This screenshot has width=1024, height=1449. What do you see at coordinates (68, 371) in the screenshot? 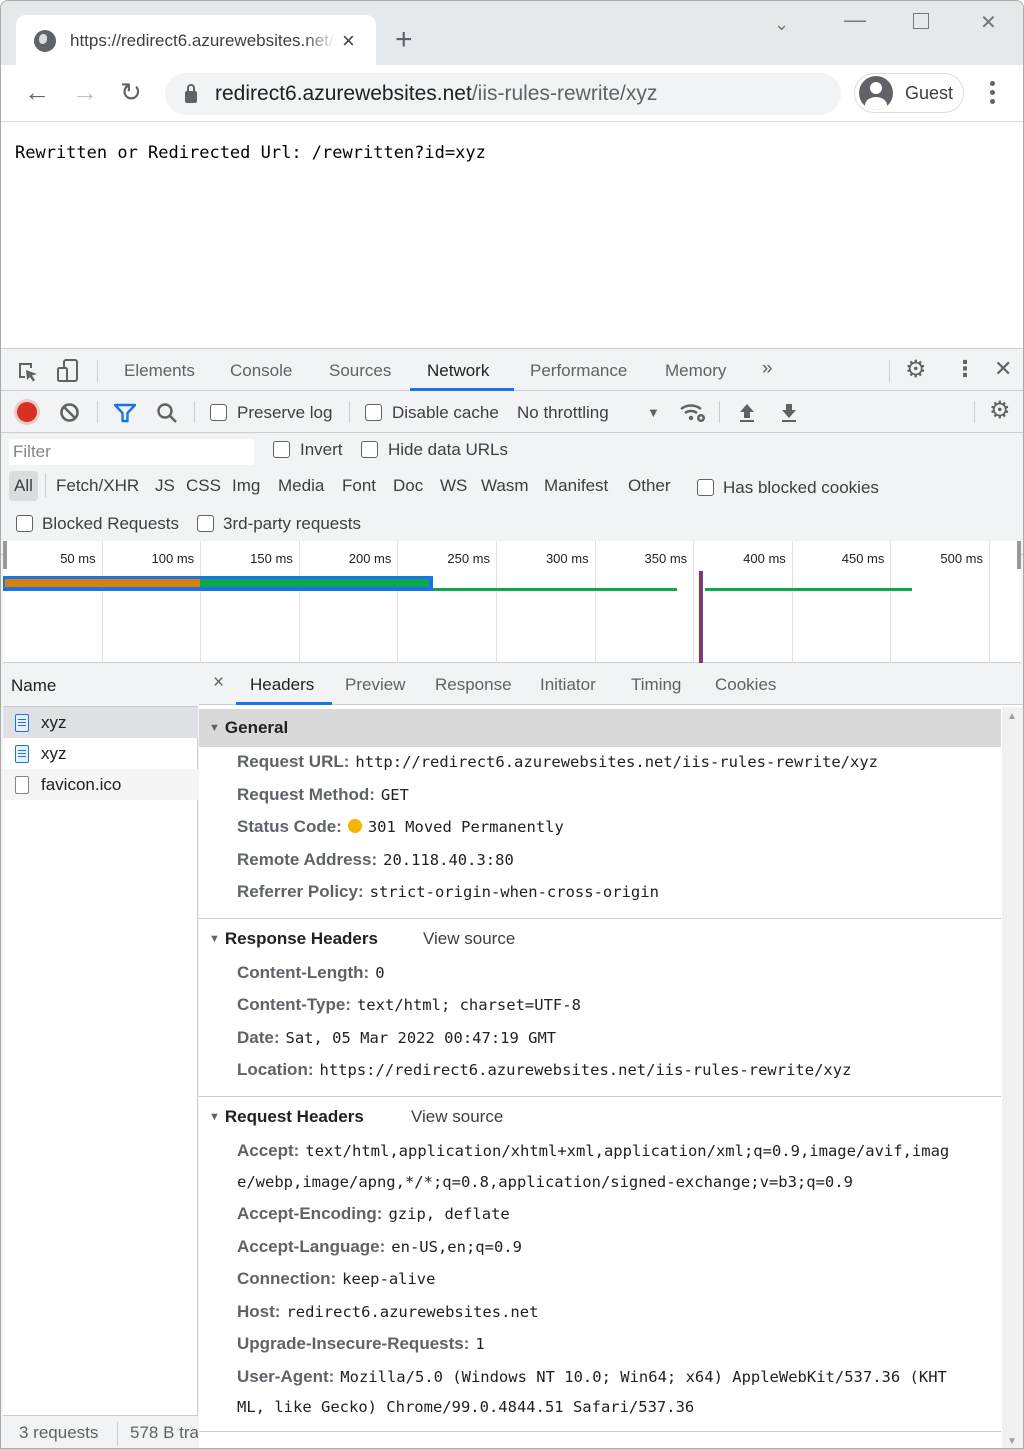
I see `device-toolbar-icon` at bounding box center [68, 371].